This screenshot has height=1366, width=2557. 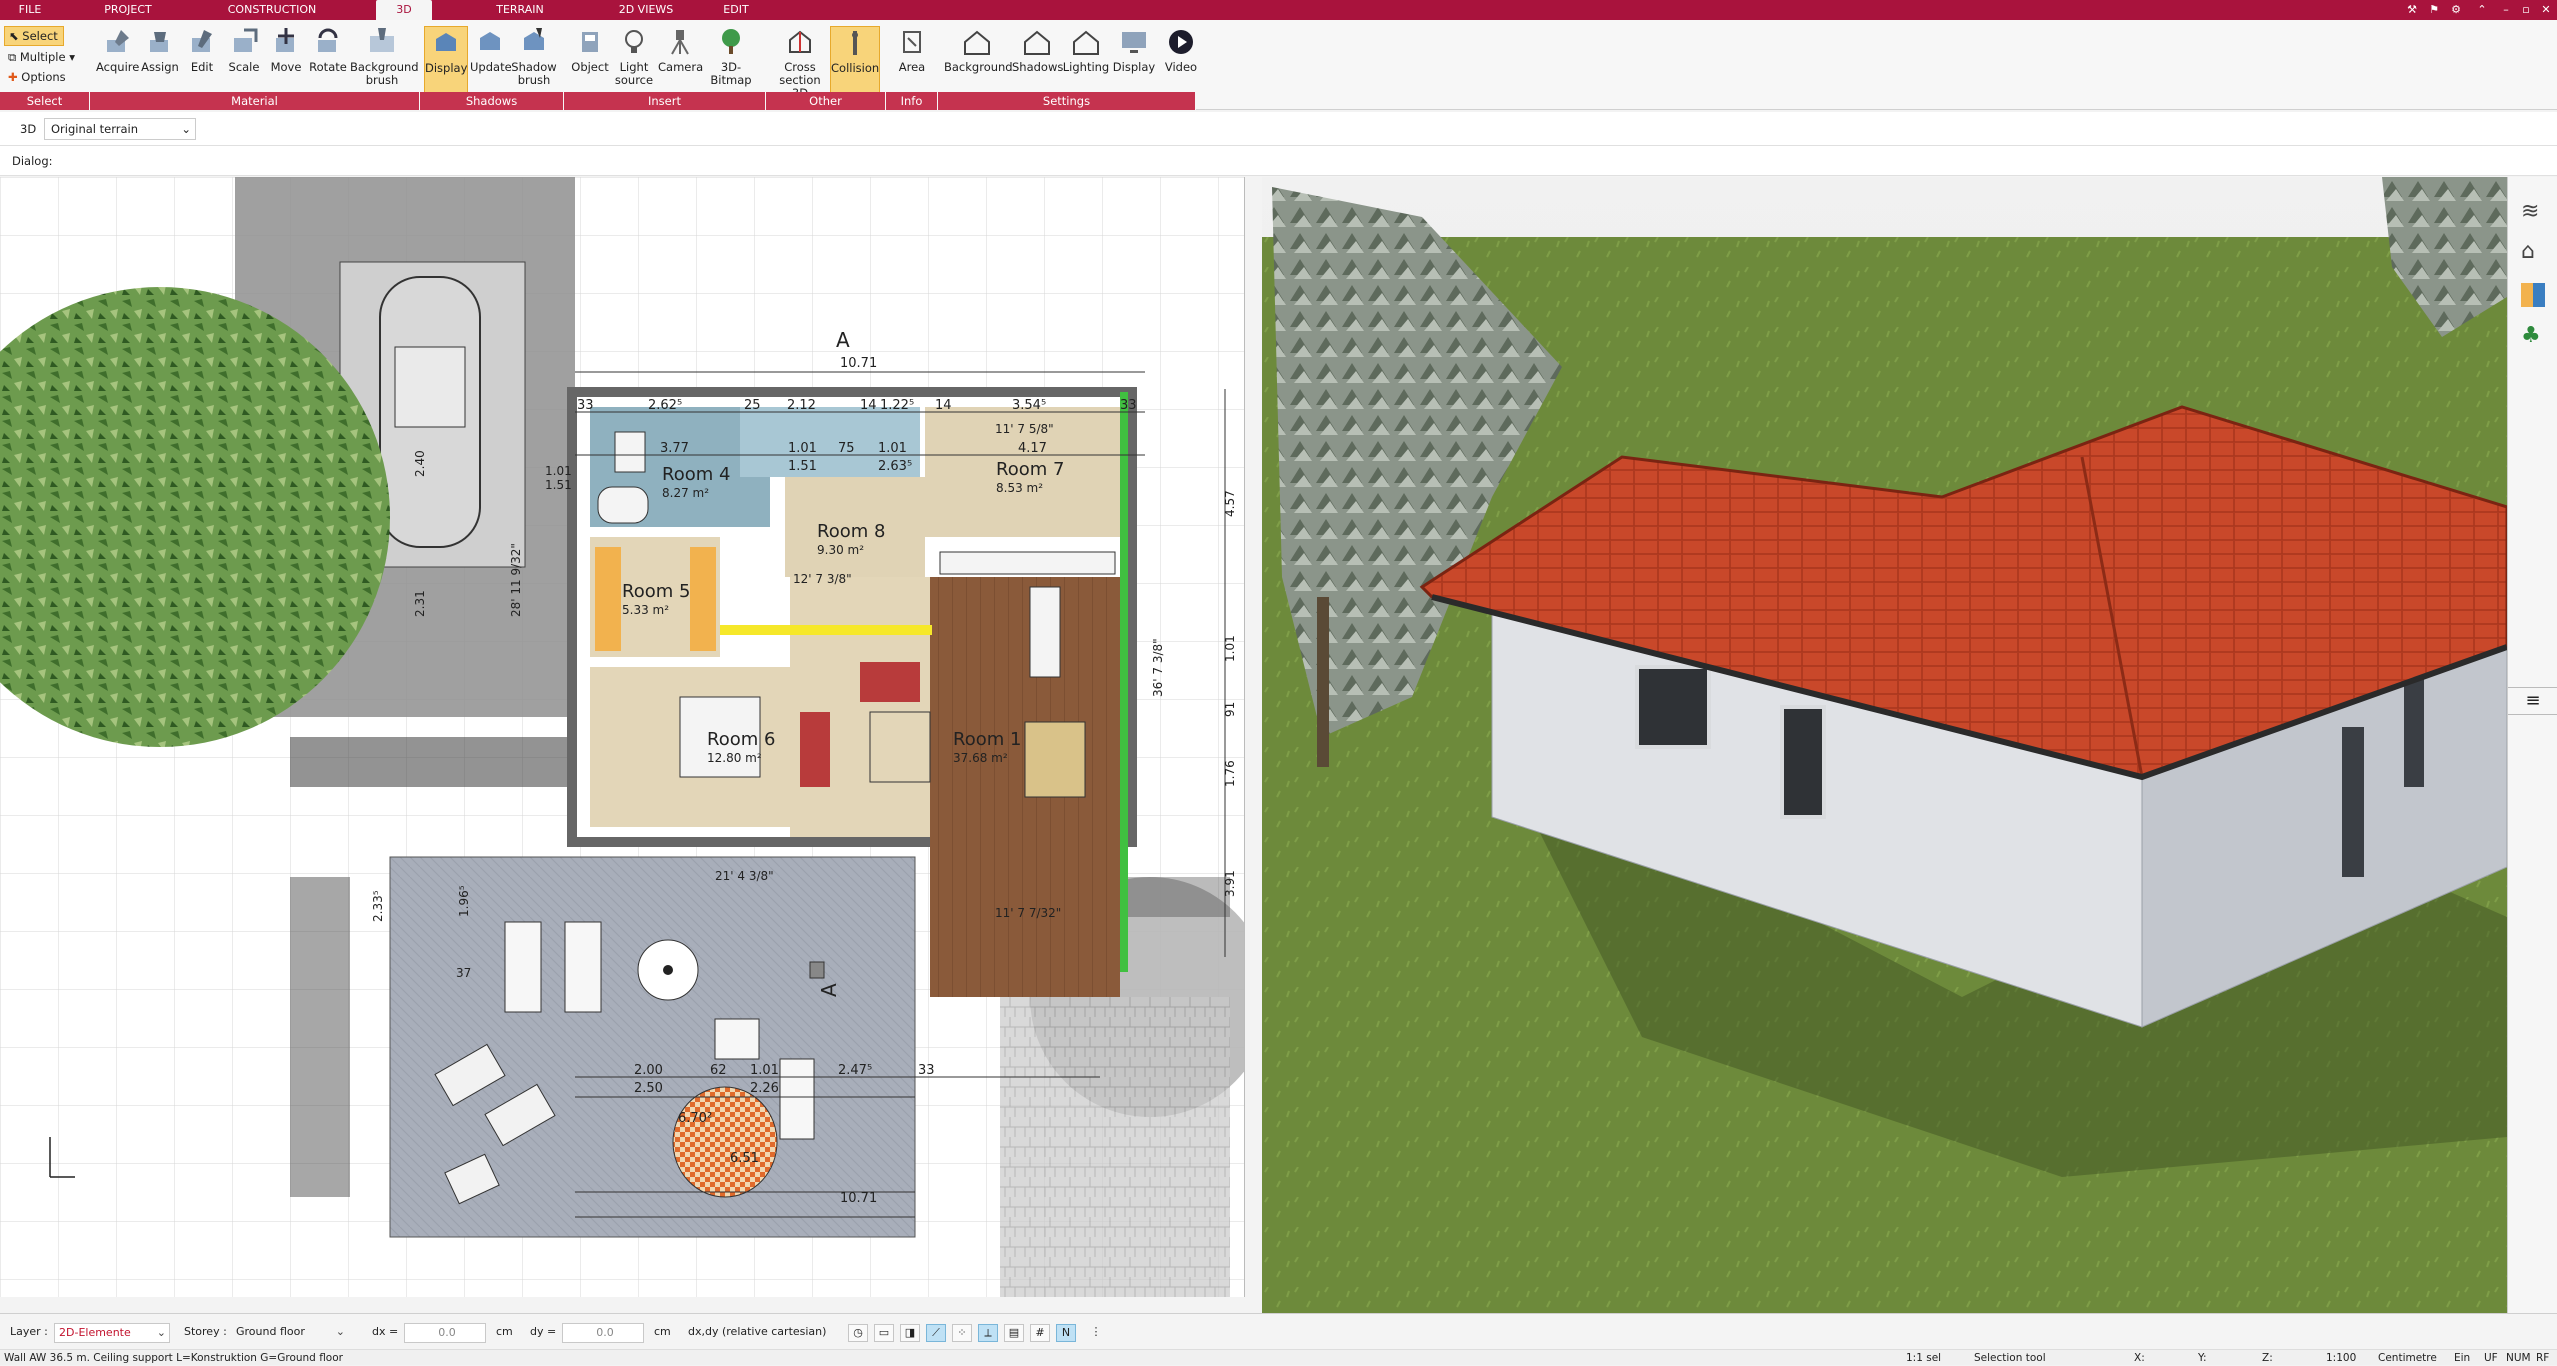 I want to click on monitor-small-icon: ▭, so click(x=884, y=1333).